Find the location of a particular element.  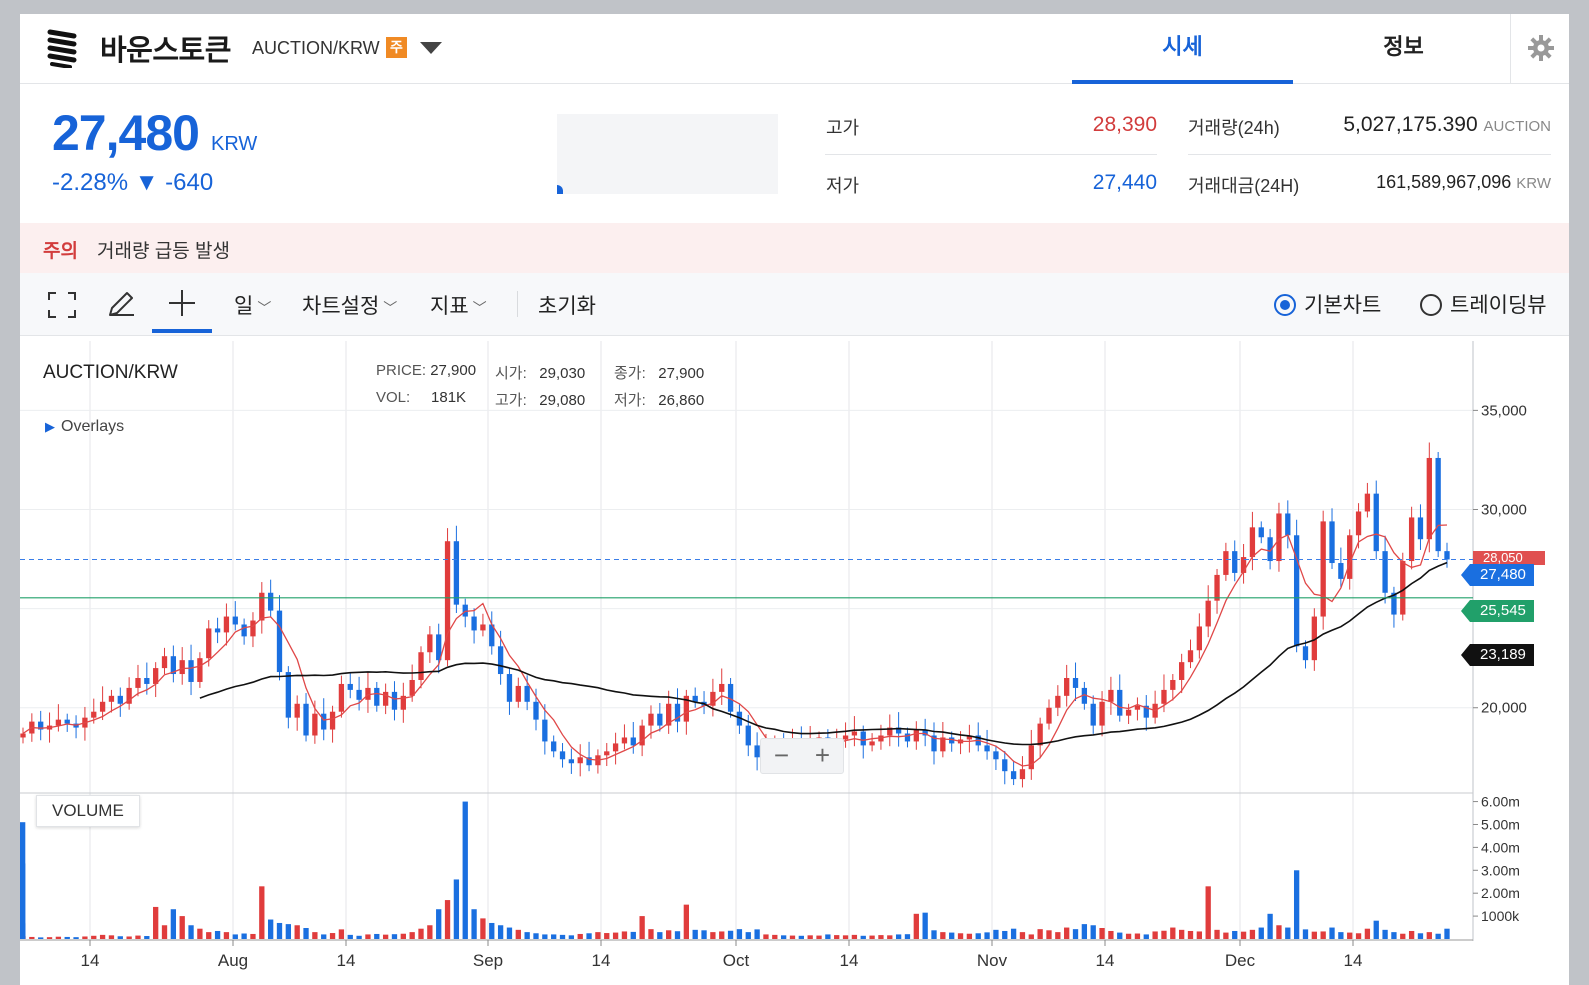

amount-24h-label: 거래대금(24H) is located at coordinates (1244, 186).